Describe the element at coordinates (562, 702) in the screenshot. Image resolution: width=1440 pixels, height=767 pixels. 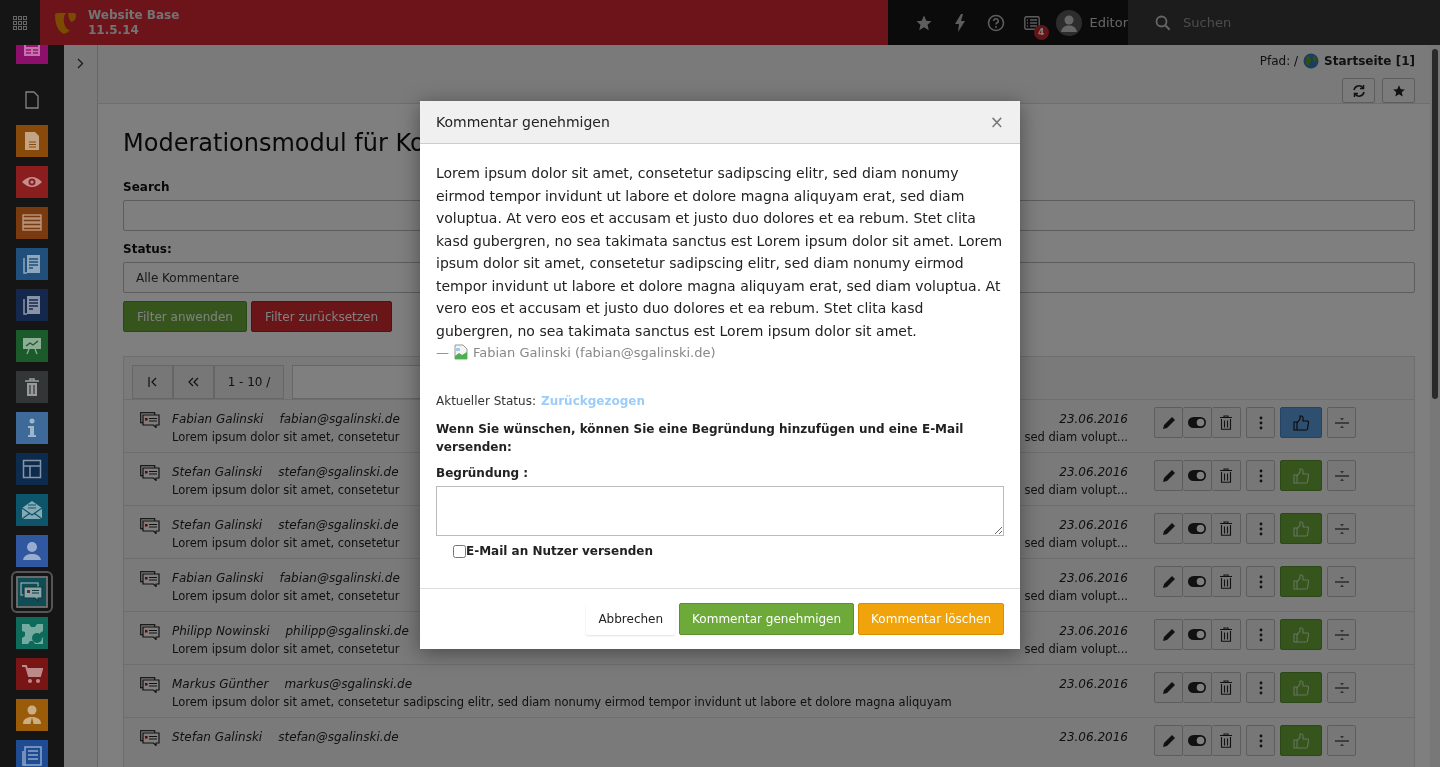
I see `comment-excerpt: Lorem ipsum dolor sit amet, consetetur sadipscing elitr, sed diam nonumy eirmod tempor invidunt ut labore et dolore magna aliquyam` at that location.